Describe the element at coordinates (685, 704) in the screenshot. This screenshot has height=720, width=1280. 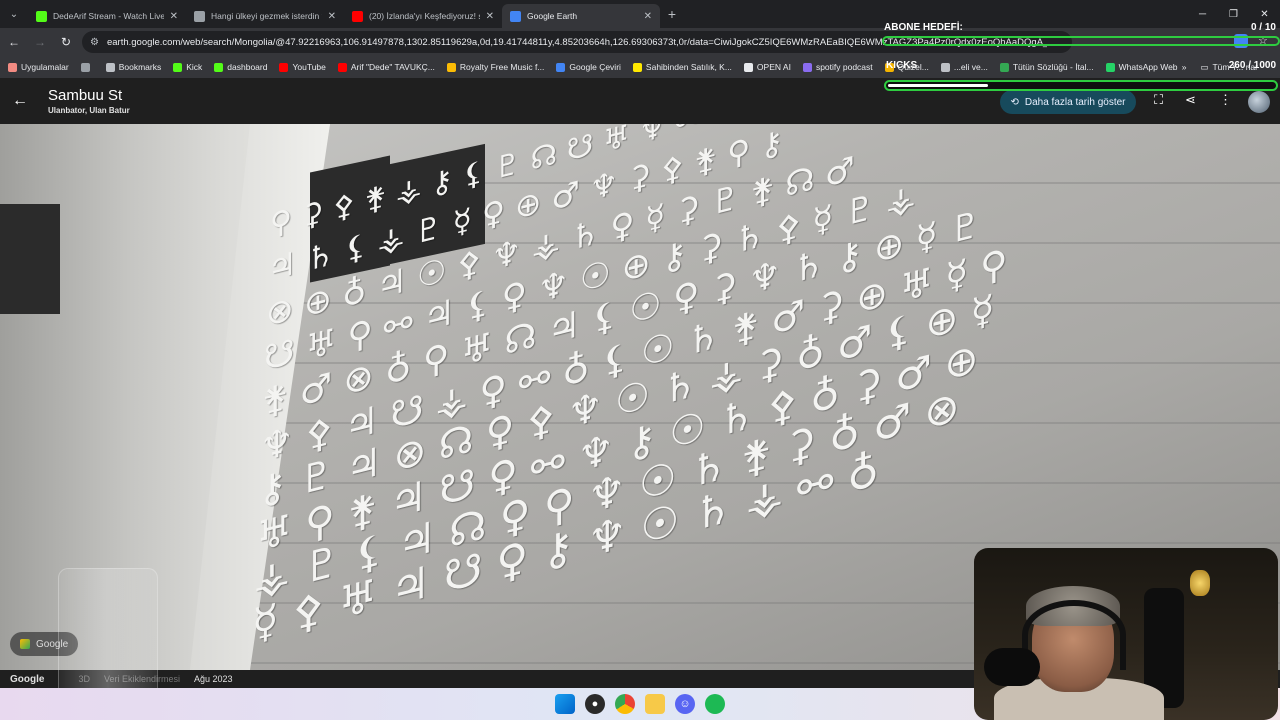
I see `discord-icon: ☺` at that location.